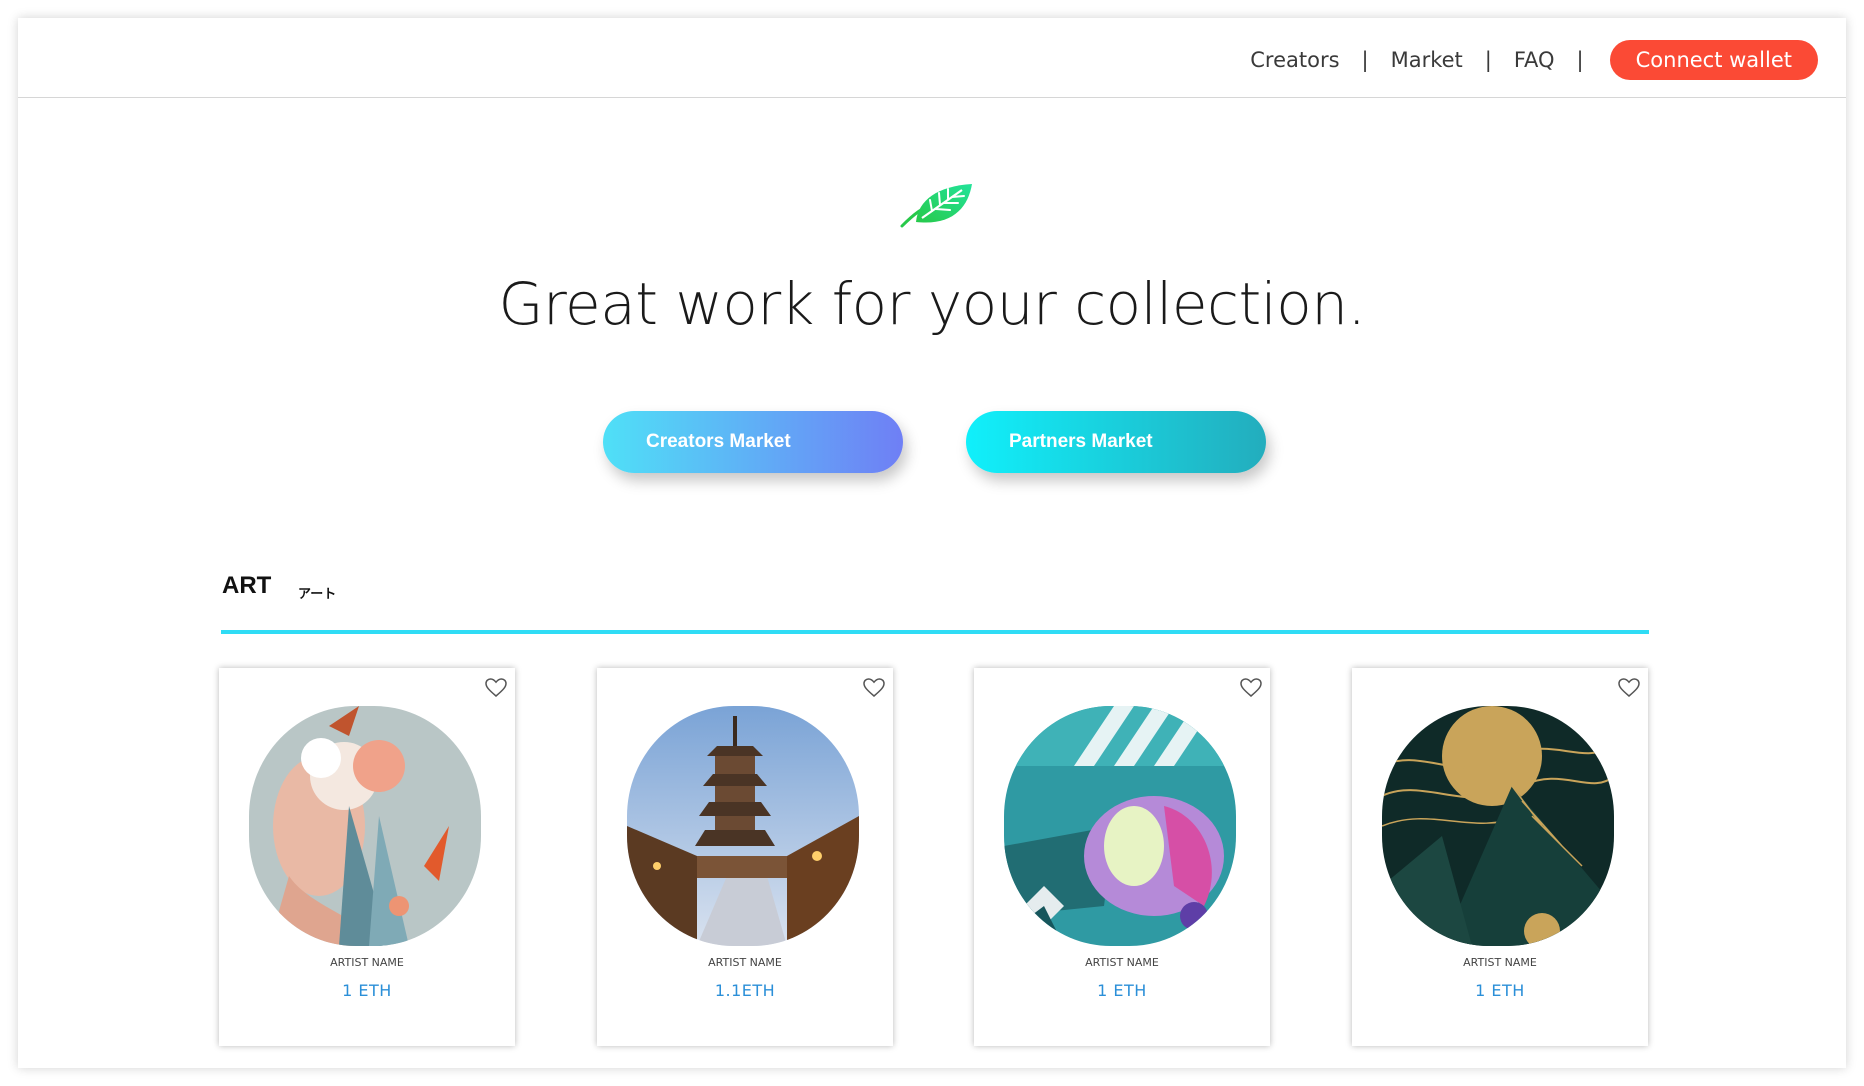 The height and width of the screenshot is (1086, 1864). I want to click on artwork-card: ARTIST NAME 1.1ETH, so click(745, 857).